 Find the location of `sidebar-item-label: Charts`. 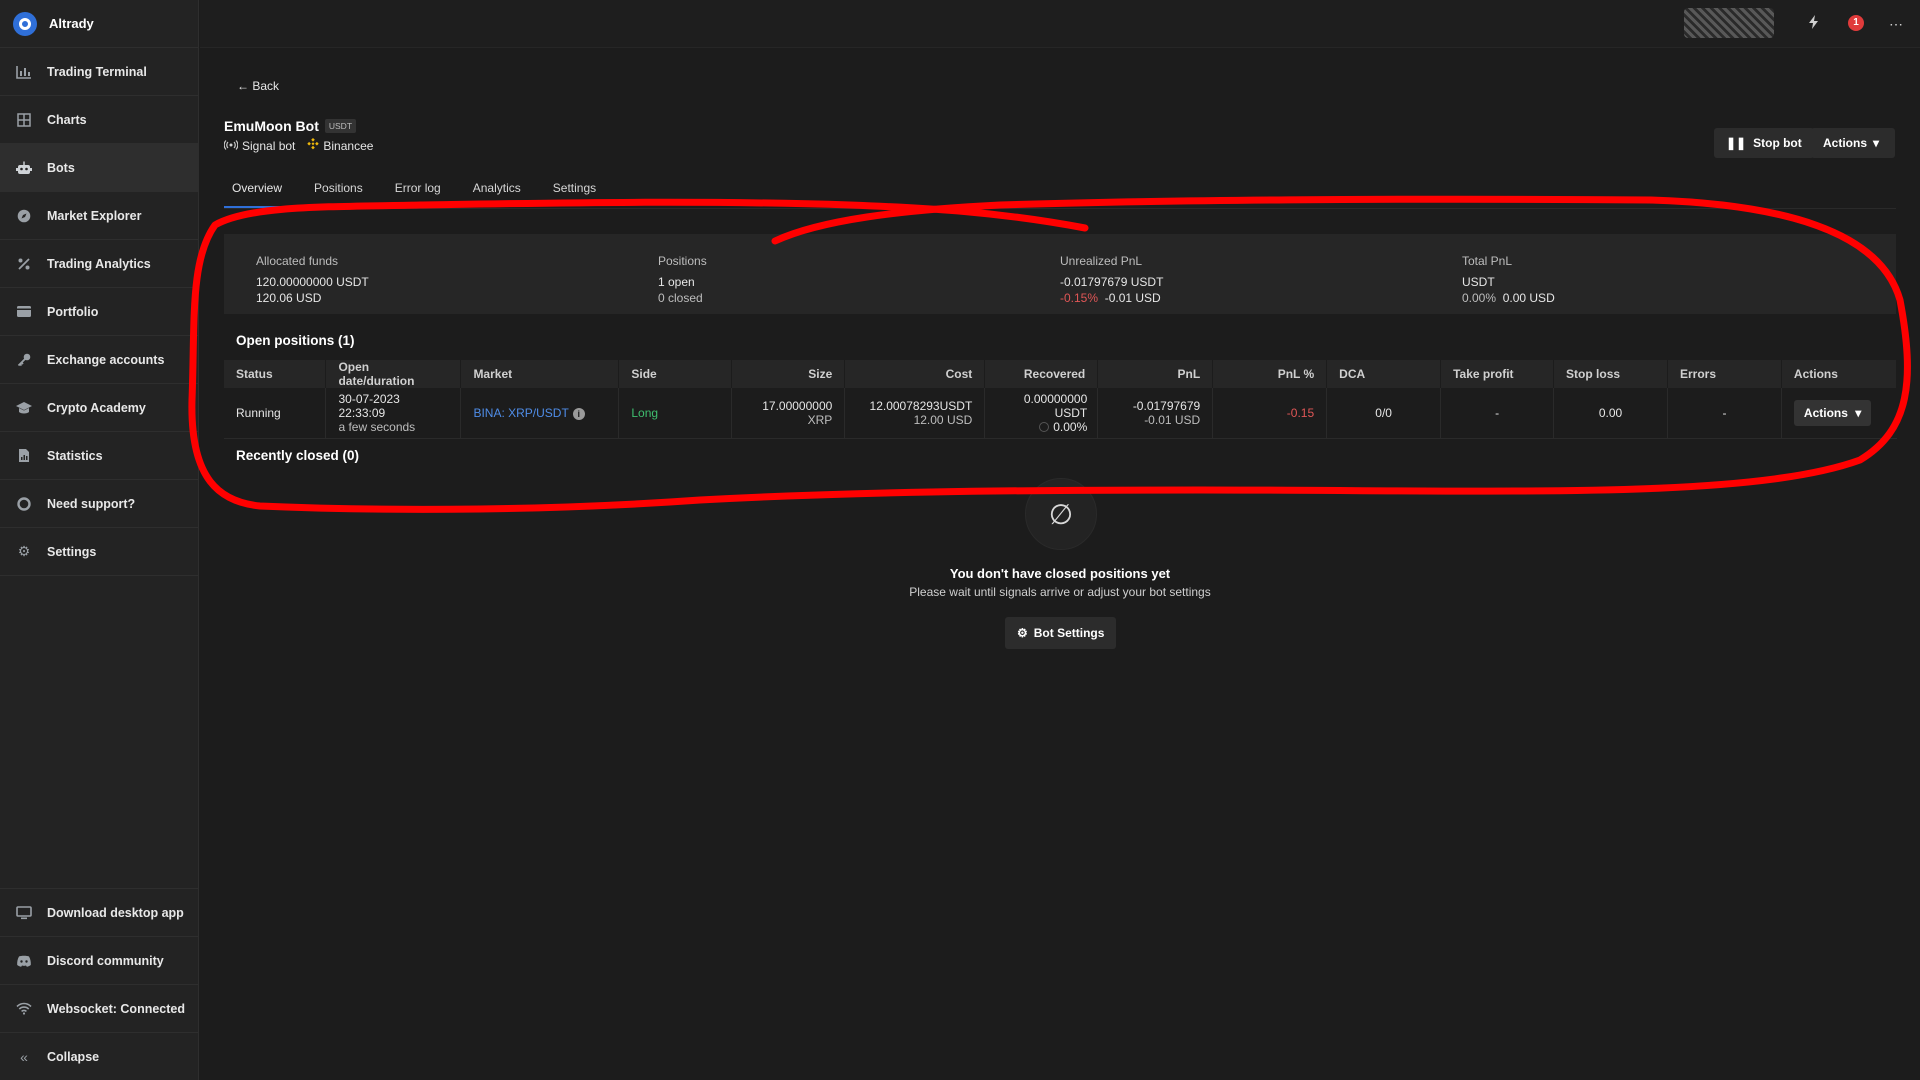

sidebar-item-label: Charts is located at coordinates (67, 119).